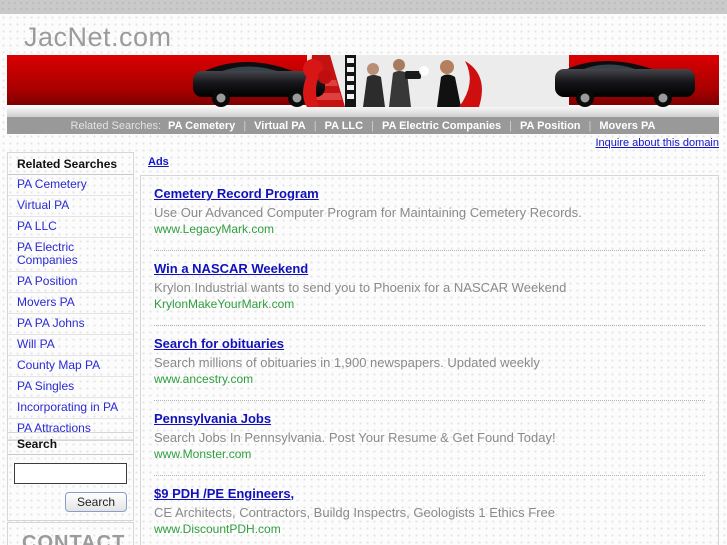 This screenshot has width=727, height=545. I want to click on related-search-link: PA LLC, so click(344, 126).